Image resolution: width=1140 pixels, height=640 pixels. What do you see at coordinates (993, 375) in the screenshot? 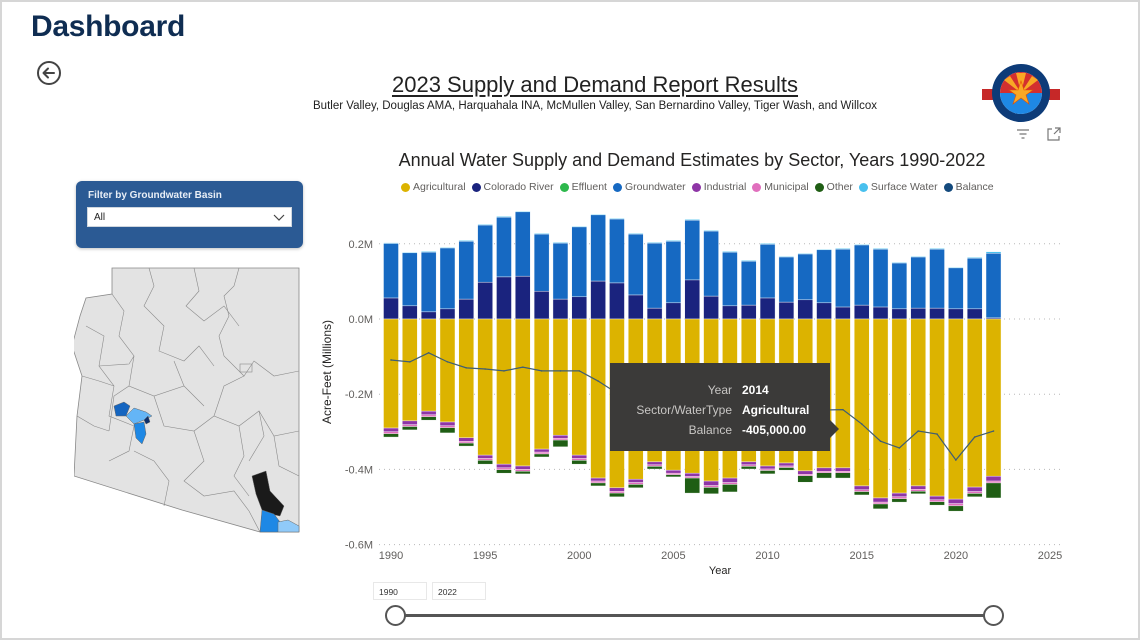
I see `bar-stack-2022` at bounding box center [993, 375].